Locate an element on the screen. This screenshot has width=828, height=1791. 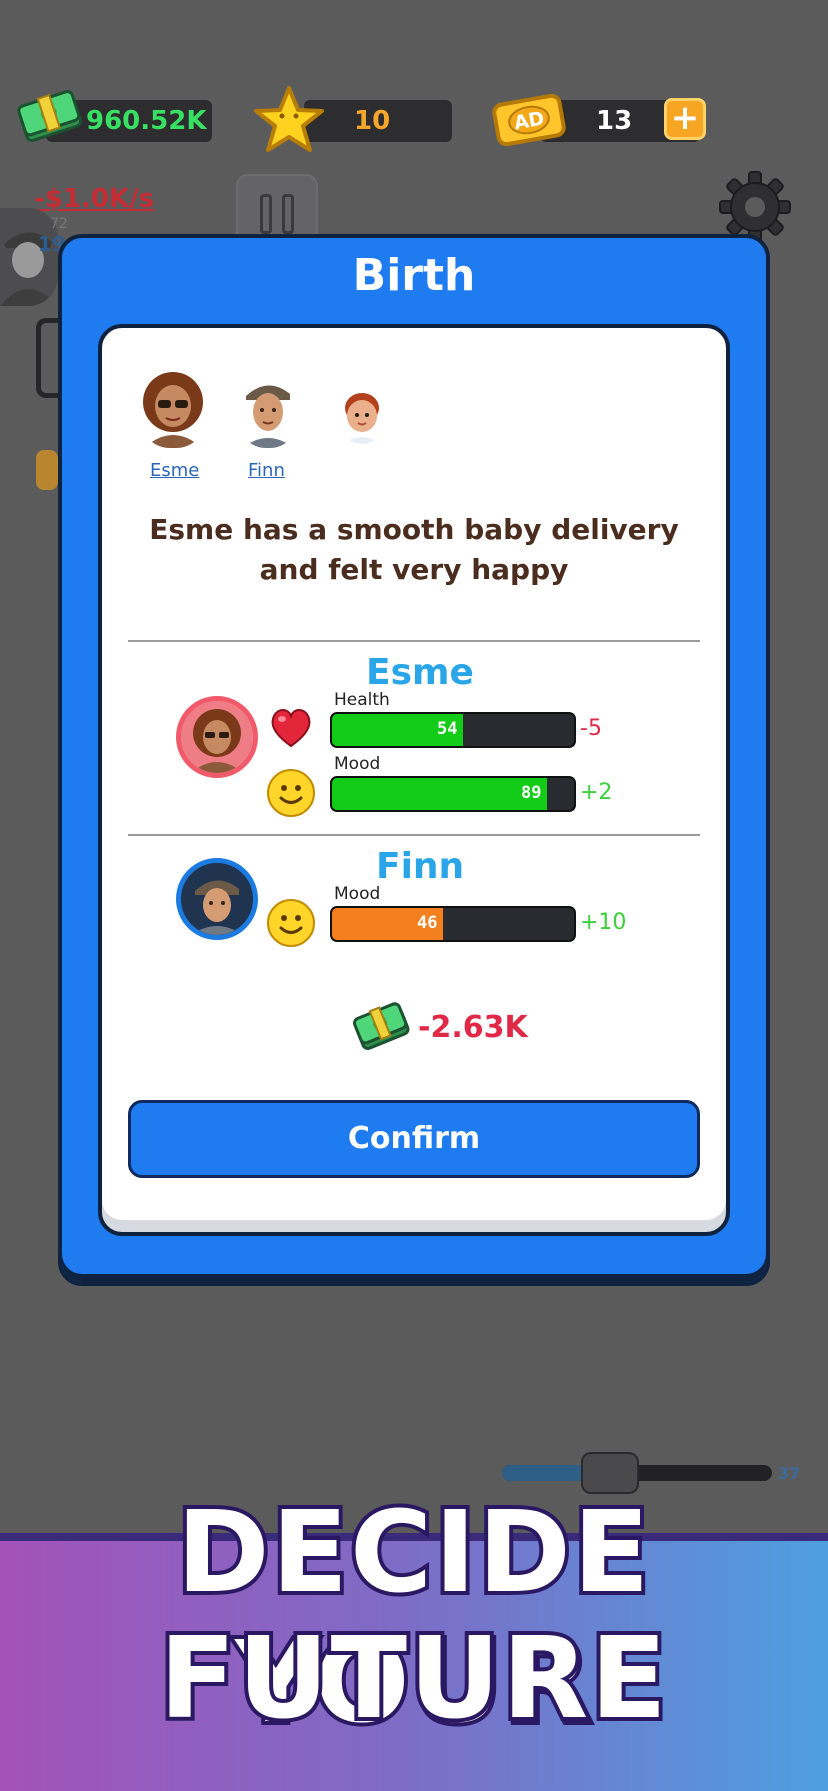
star-value: 10 is located at coordinates (372, 121).